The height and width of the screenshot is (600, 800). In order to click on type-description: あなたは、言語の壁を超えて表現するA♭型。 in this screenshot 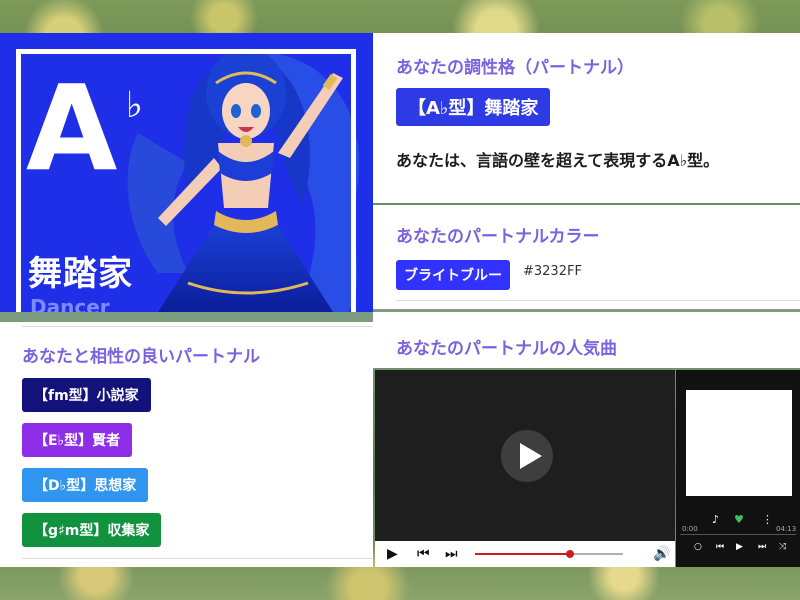, I will do `click(558, 160)`.